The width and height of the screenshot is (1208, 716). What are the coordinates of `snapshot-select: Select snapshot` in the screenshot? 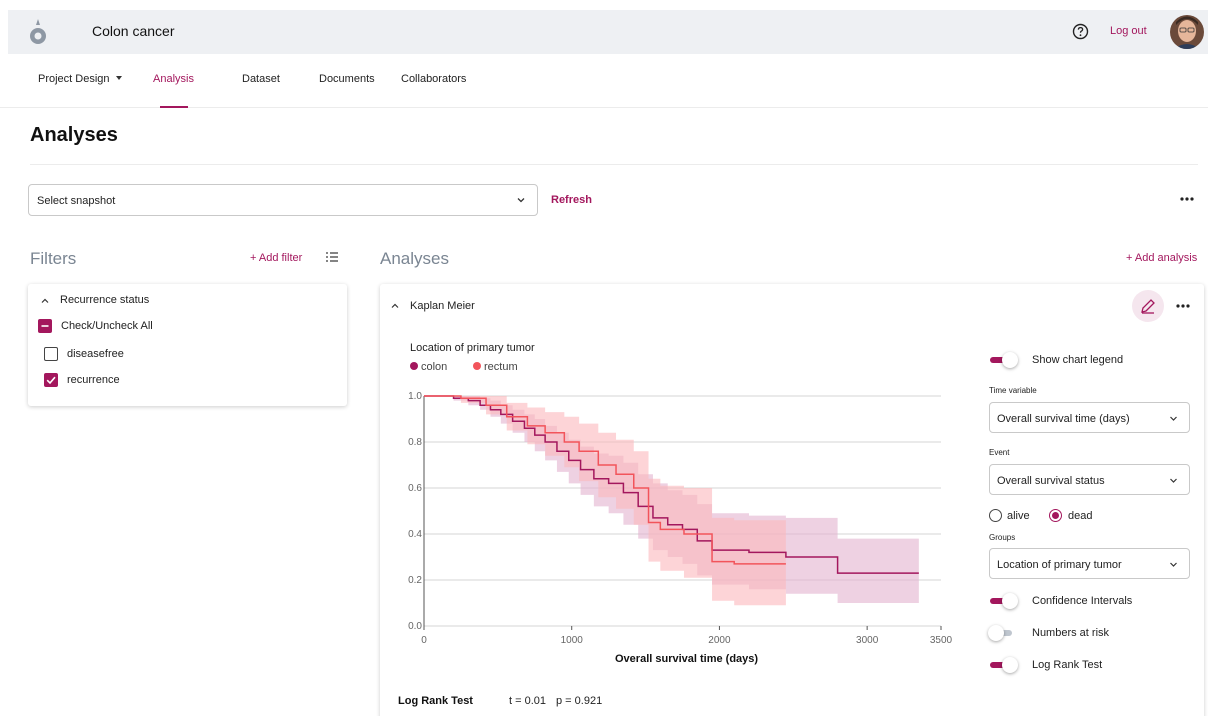 It's located at (283, 200).